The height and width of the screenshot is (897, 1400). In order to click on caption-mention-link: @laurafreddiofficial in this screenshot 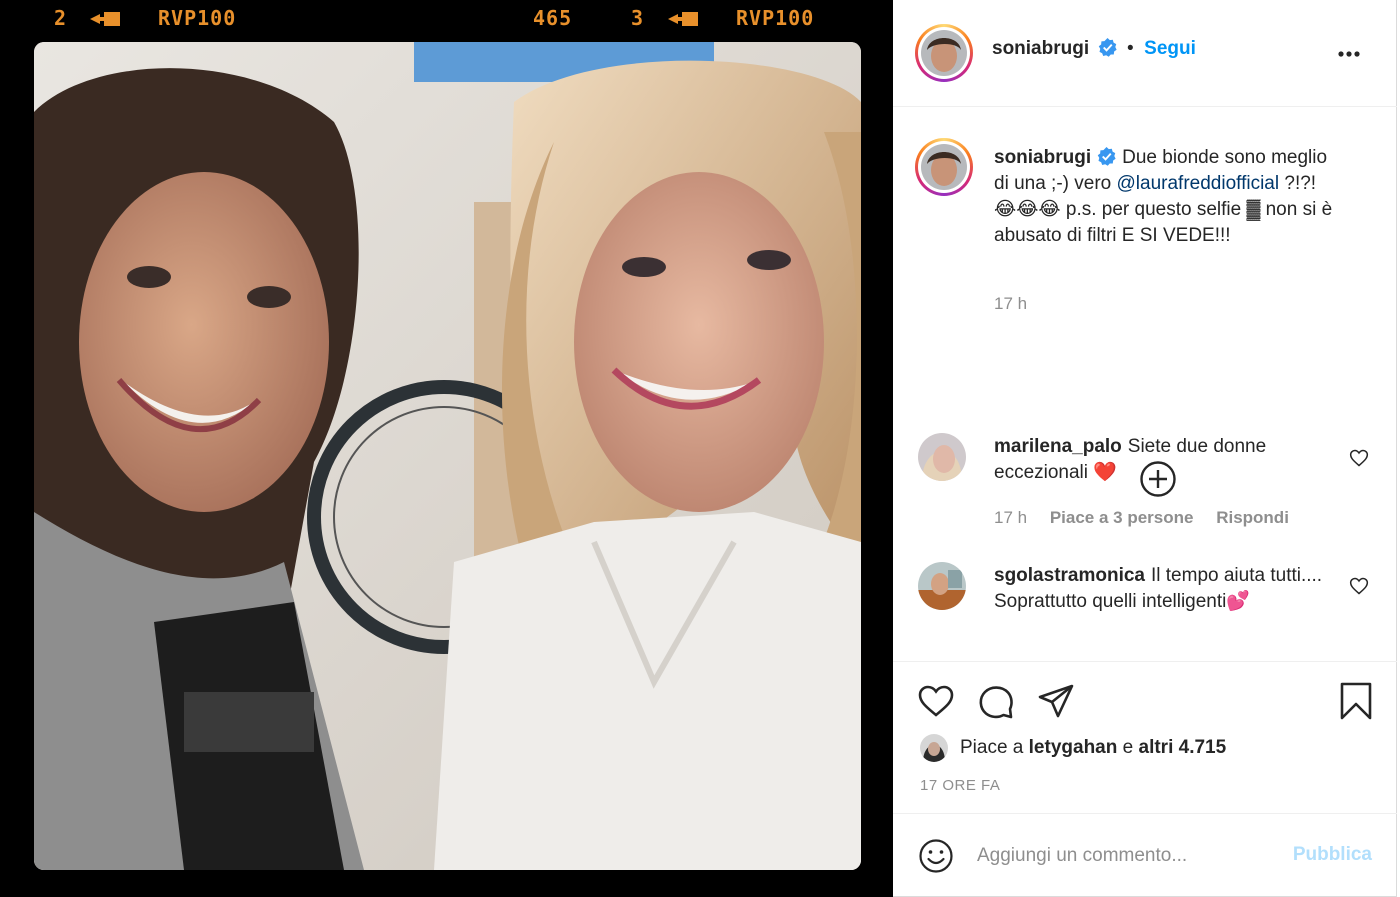, I will do `click(1198, 183)`.